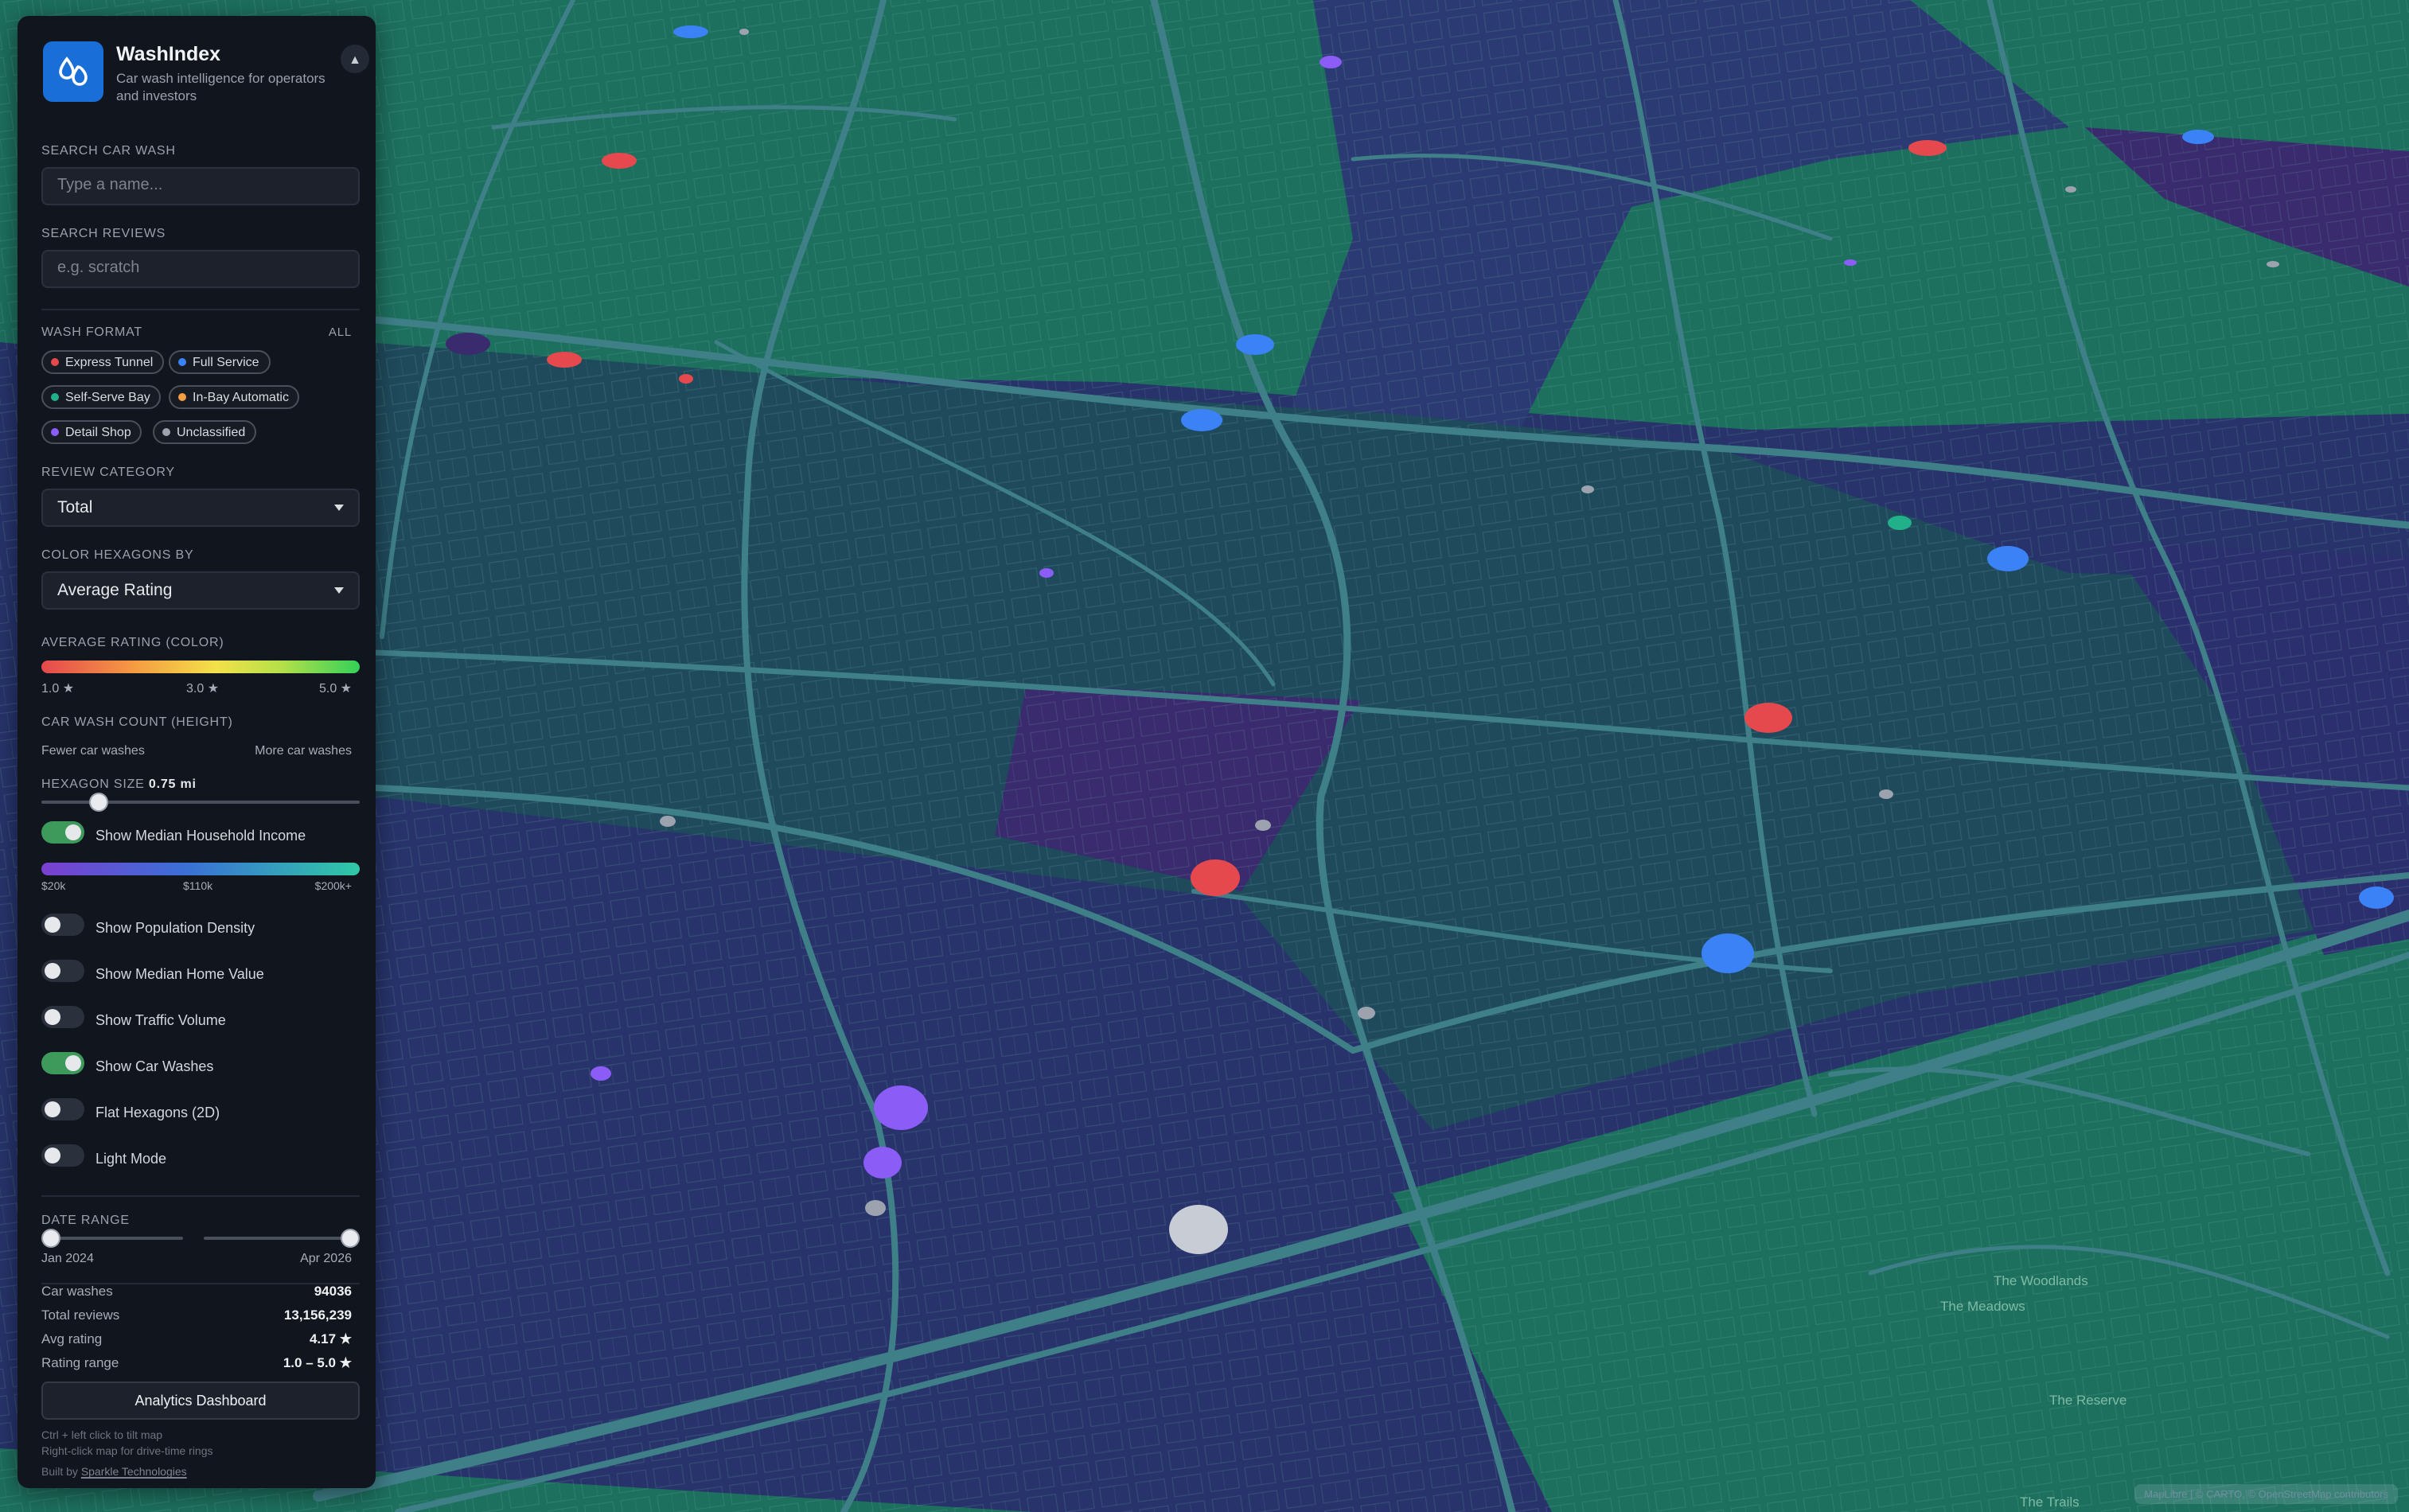 The image size is (2409, 1512). Describe the element at coordinates (115, 590) in the screenshot. I see `color-by-value: Average Rating` at that location.